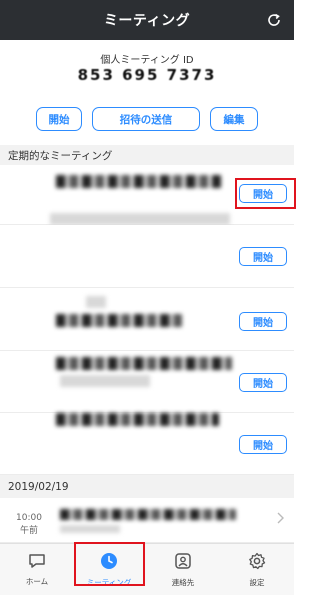 This screenshot has height=595, width=320. Describe the element at coordinates (37, 581) in the screenshot. I see `tab-label: ホーム` at that location.